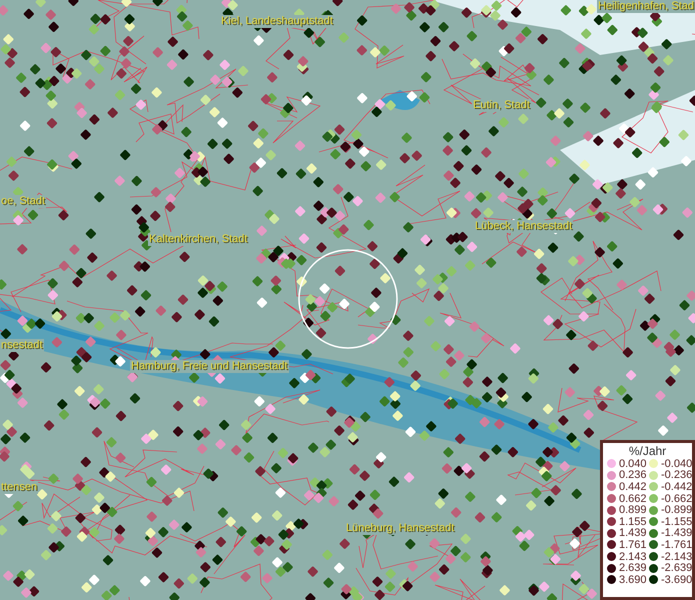  I want to click on legend-label: 1.439, so click(633, 533).